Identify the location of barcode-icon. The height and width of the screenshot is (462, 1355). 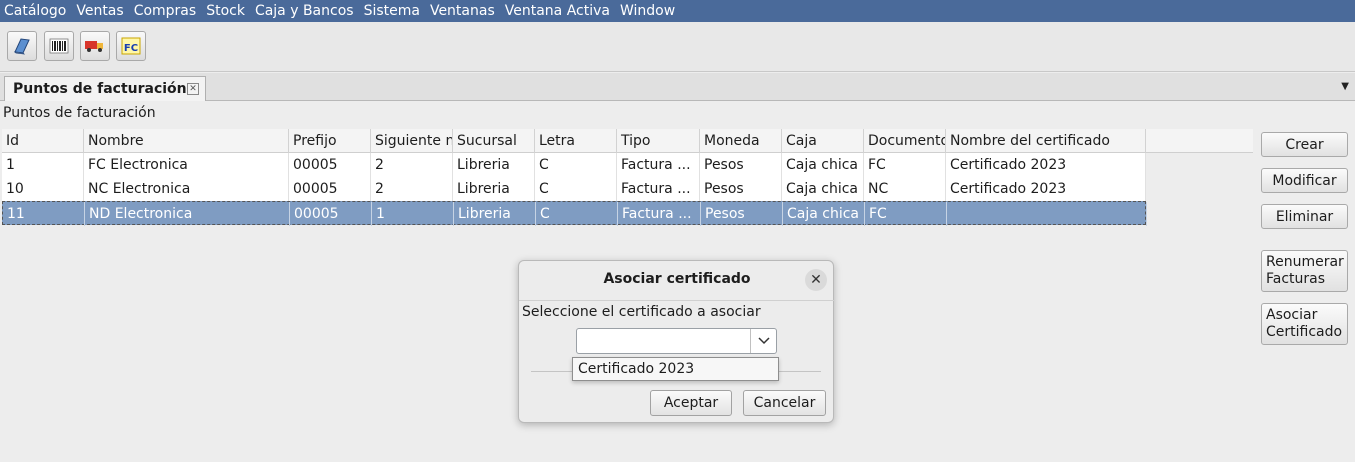
(59, 46).